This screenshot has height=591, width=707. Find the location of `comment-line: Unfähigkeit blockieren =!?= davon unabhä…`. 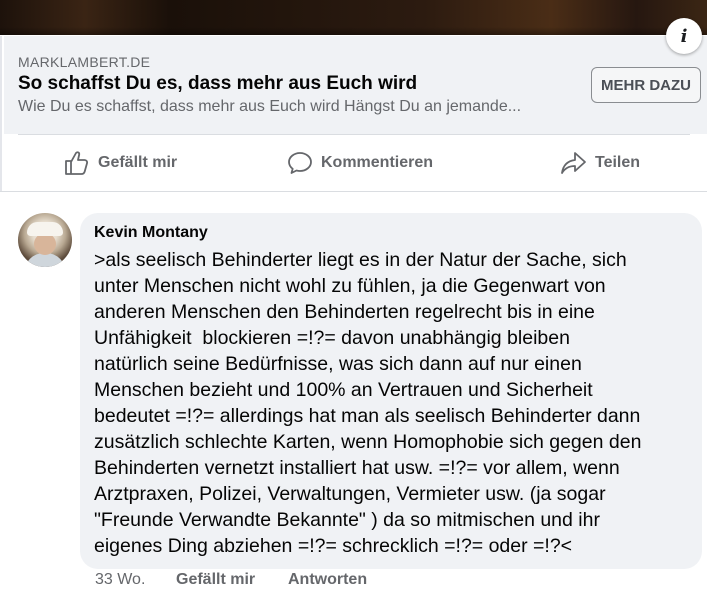

comment-line: Unfähigkeit blockieren =!?= davon unabhä… is located at coordinates (332, 338).